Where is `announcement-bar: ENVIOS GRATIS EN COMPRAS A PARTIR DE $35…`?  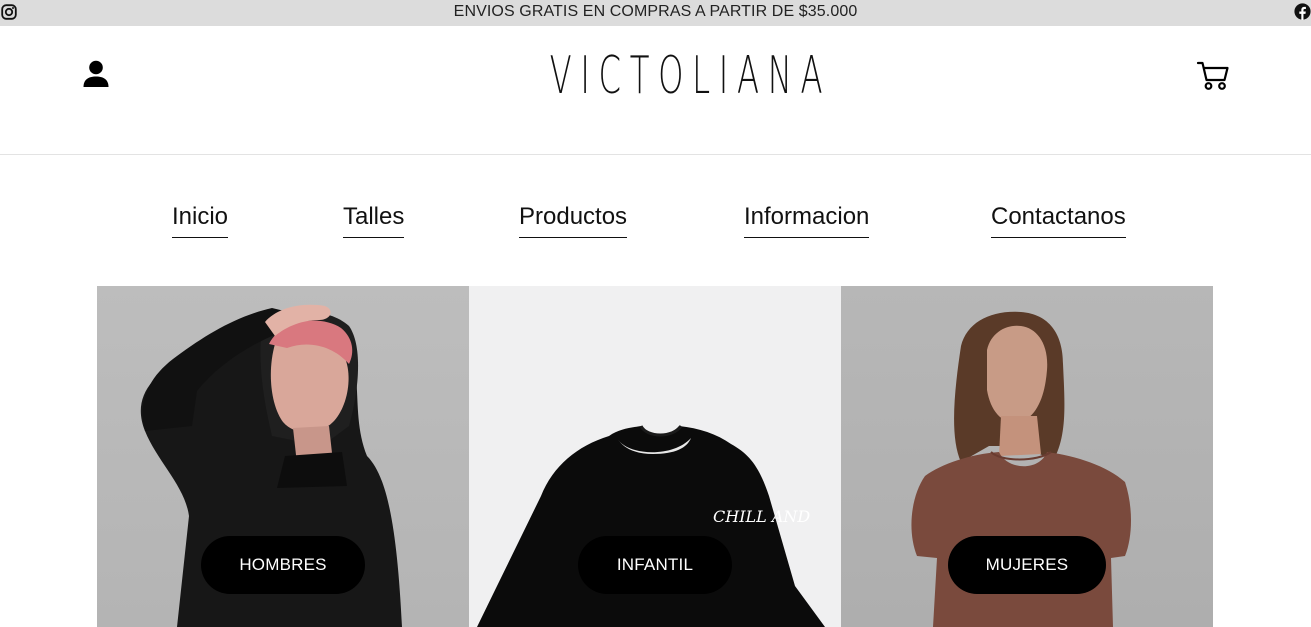 announcement-bar: ENVIOS GRATIS EN COMPRAS A PARTIR DE $35… is located at coordinates (655, 13).